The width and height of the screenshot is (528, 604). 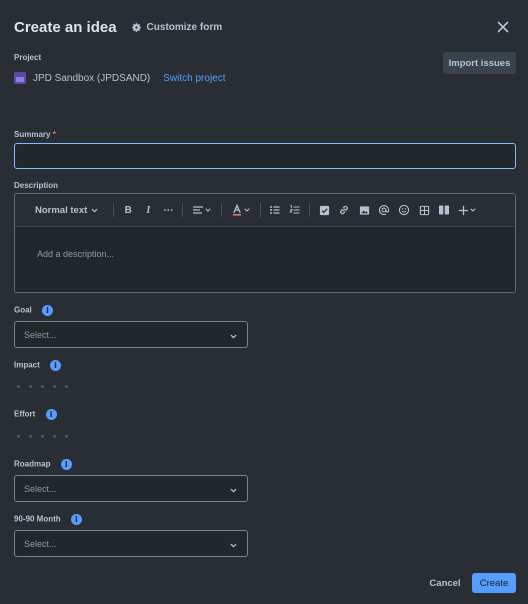 I want to click on action-item-button, so click(x=324, y=210).